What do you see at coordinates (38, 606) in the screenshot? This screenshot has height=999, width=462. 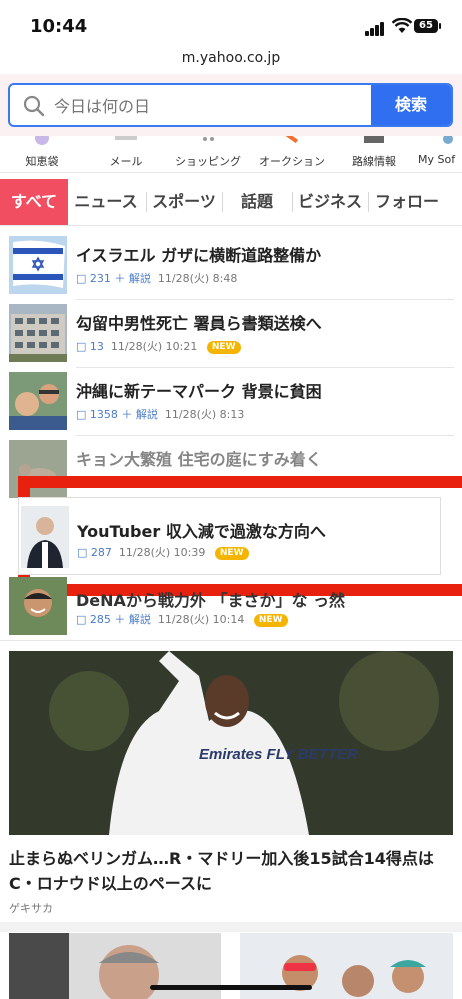 I see `baseball-player-thumbnail` at bounding box center [38, 606].